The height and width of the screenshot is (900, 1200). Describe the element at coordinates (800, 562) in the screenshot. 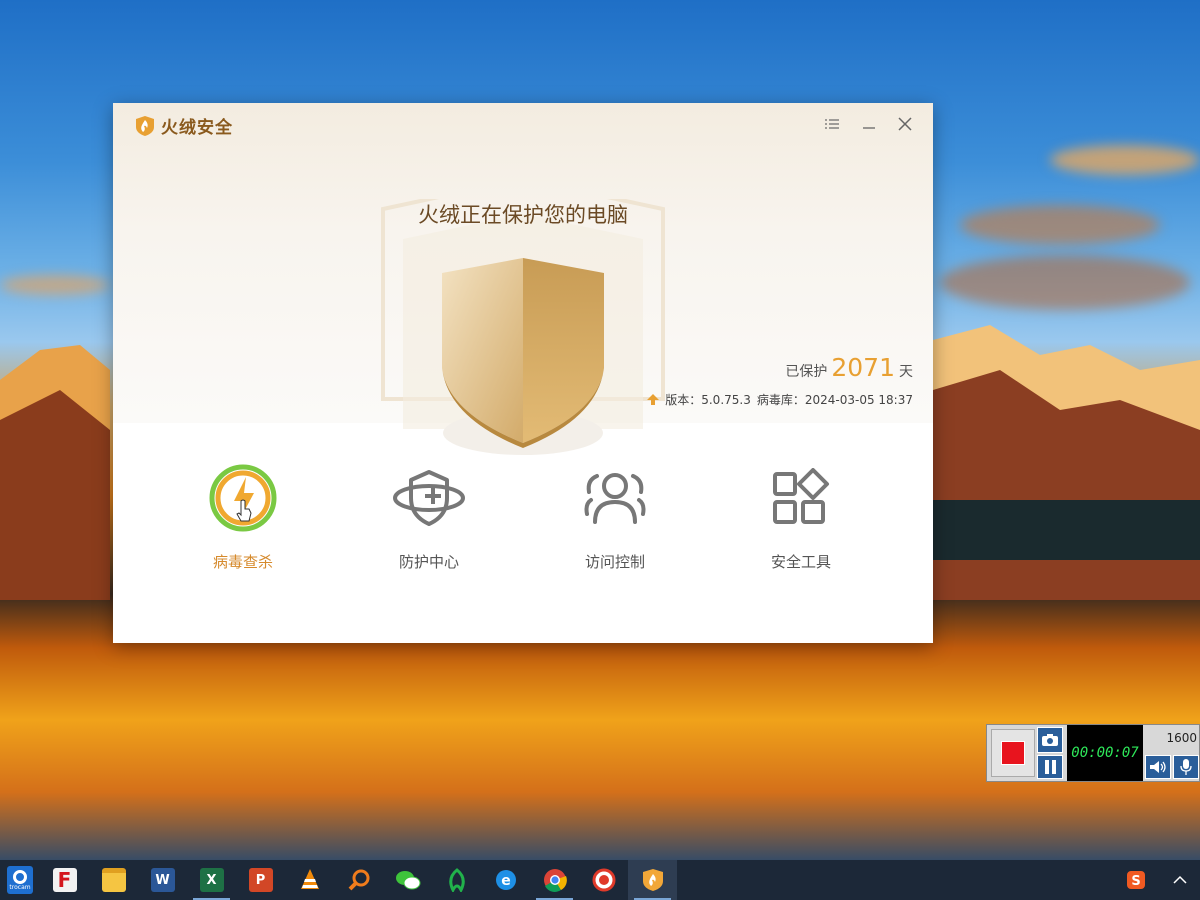

I see `nav-label: 安全工具` at that location.